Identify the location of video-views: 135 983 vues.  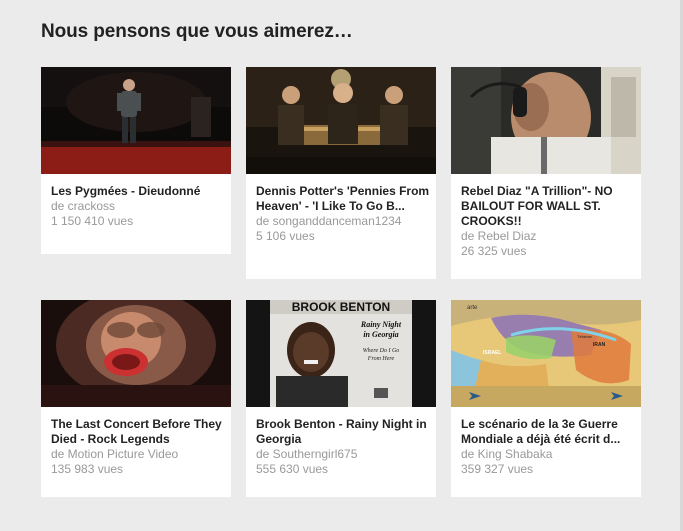
(87, 469).